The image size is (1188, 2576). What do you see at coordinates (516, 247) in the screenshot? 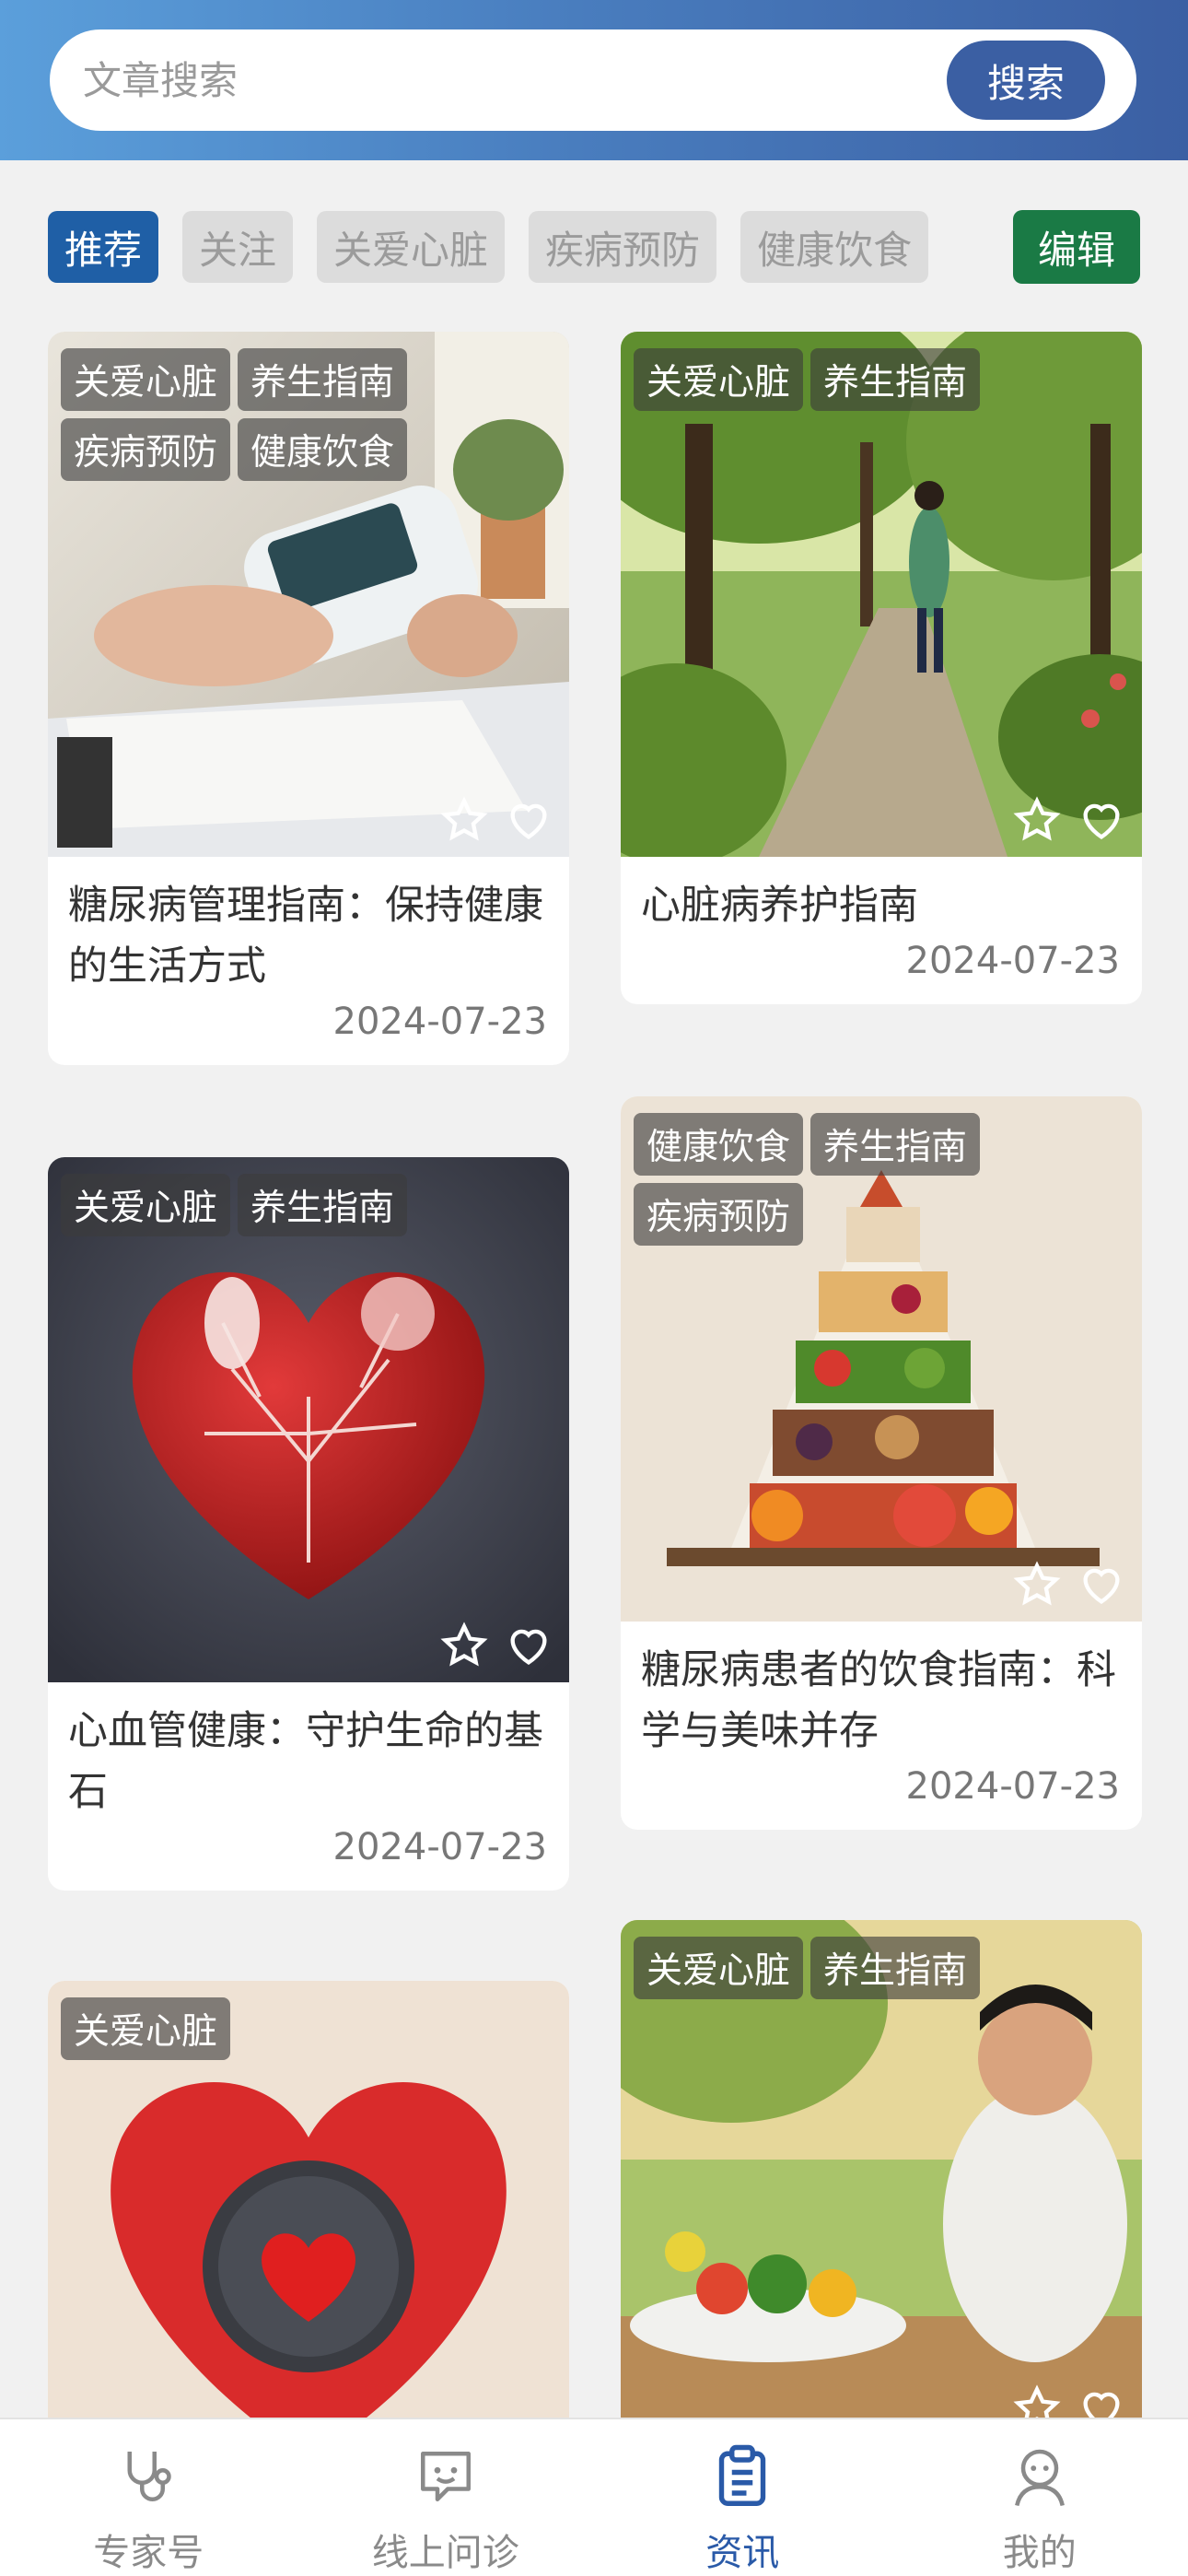
I see `category-tabs: 推荐 关注 关爱心脏 疾病预防 健康饮食` at bounding box center [516, 247].